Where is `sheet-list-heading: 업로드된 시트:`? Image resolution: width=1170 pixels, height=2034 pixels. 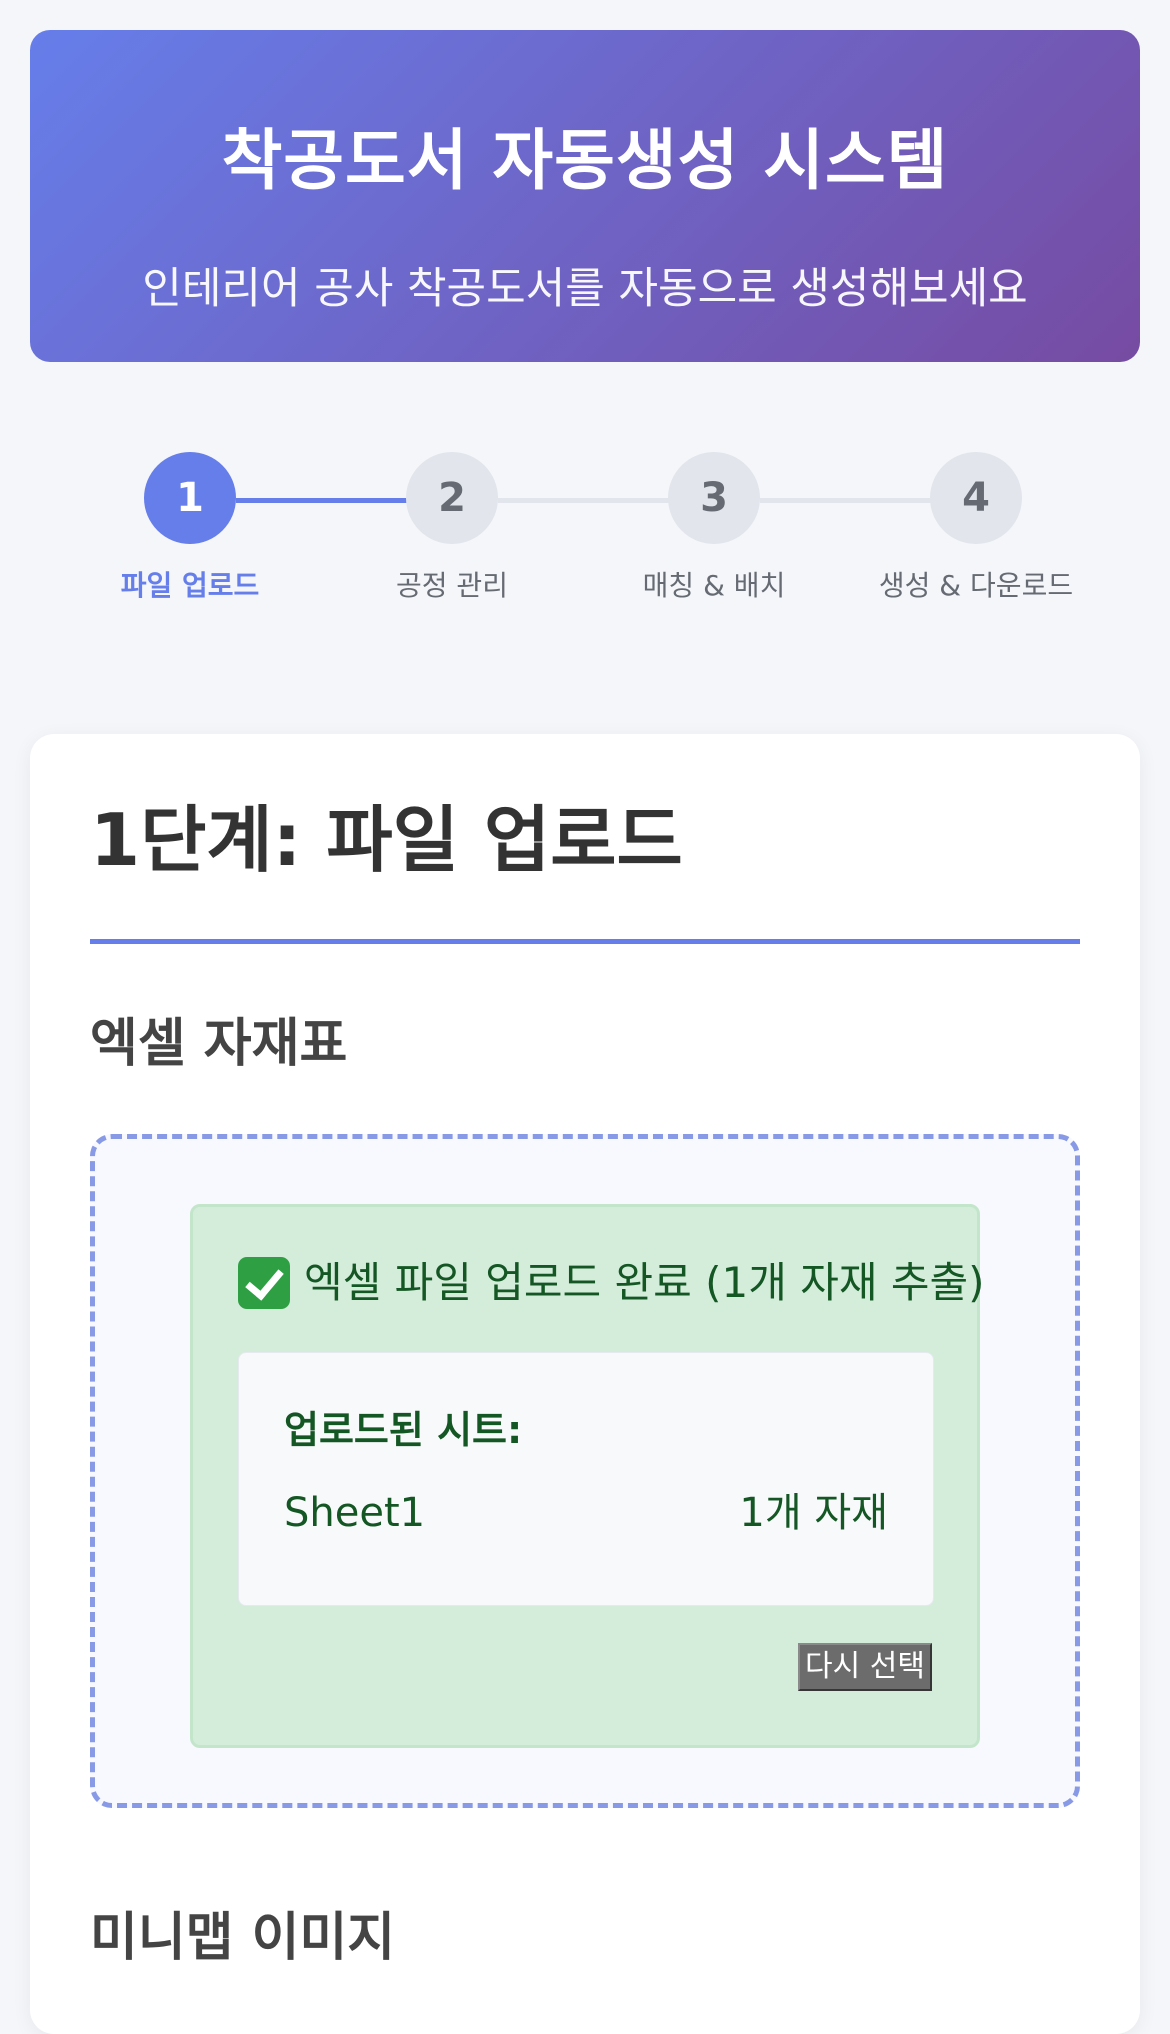 sheet-list-heading: 업로드된 시트: is located at coordinates (403, 1430).